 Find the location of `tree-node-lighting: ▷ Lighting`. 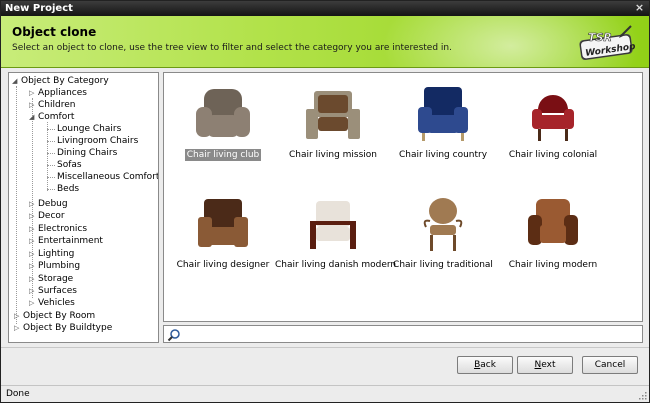

tree-node-lighting: ▷ Lighting is located at coordinates (51, 254).